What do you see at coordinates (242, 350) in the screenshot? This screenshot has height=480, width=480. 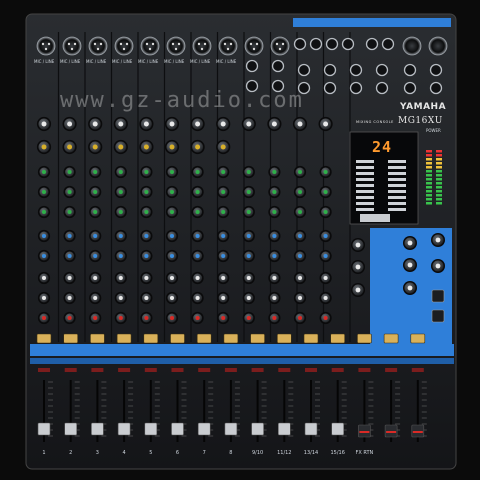 I see `mute-row-band` at bounding box center [242, 350].